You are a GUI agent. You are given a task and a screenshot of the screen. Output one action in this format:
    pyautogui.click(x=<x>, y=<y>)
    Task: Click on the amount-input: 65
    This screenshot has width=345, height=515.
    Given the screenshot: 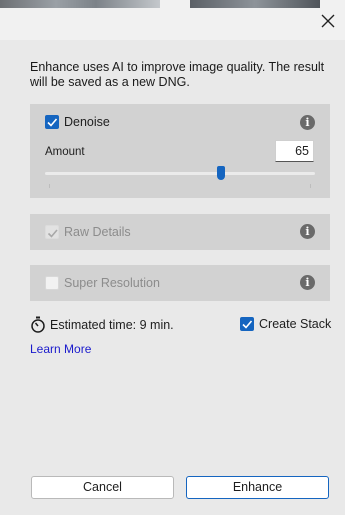 What is the action you would take?
    pyautogui.click(x=294, y=151)
    